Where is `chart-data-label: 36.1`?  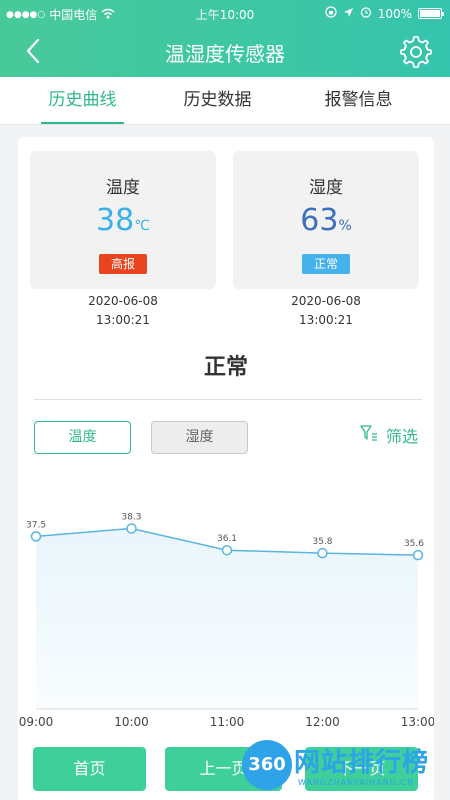 chart-data-label: 36.1 is located at coordinates (227, 539).